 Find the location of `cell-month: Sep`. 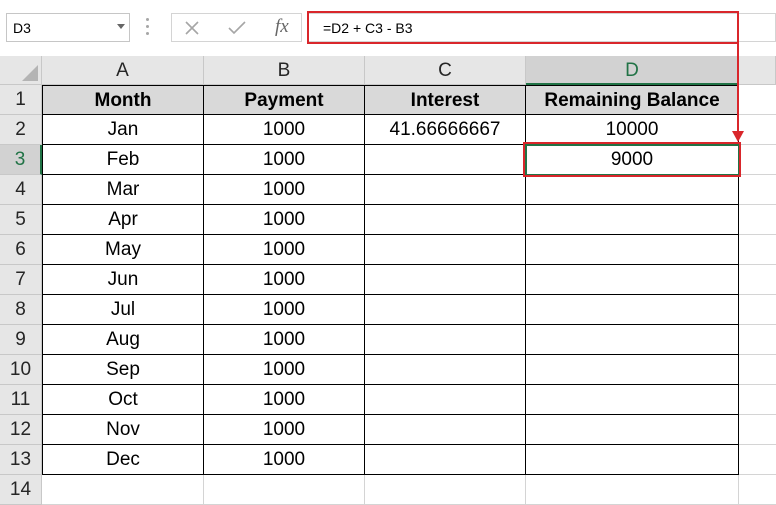

cell-month: Sep is located at coordinates (123, 370).